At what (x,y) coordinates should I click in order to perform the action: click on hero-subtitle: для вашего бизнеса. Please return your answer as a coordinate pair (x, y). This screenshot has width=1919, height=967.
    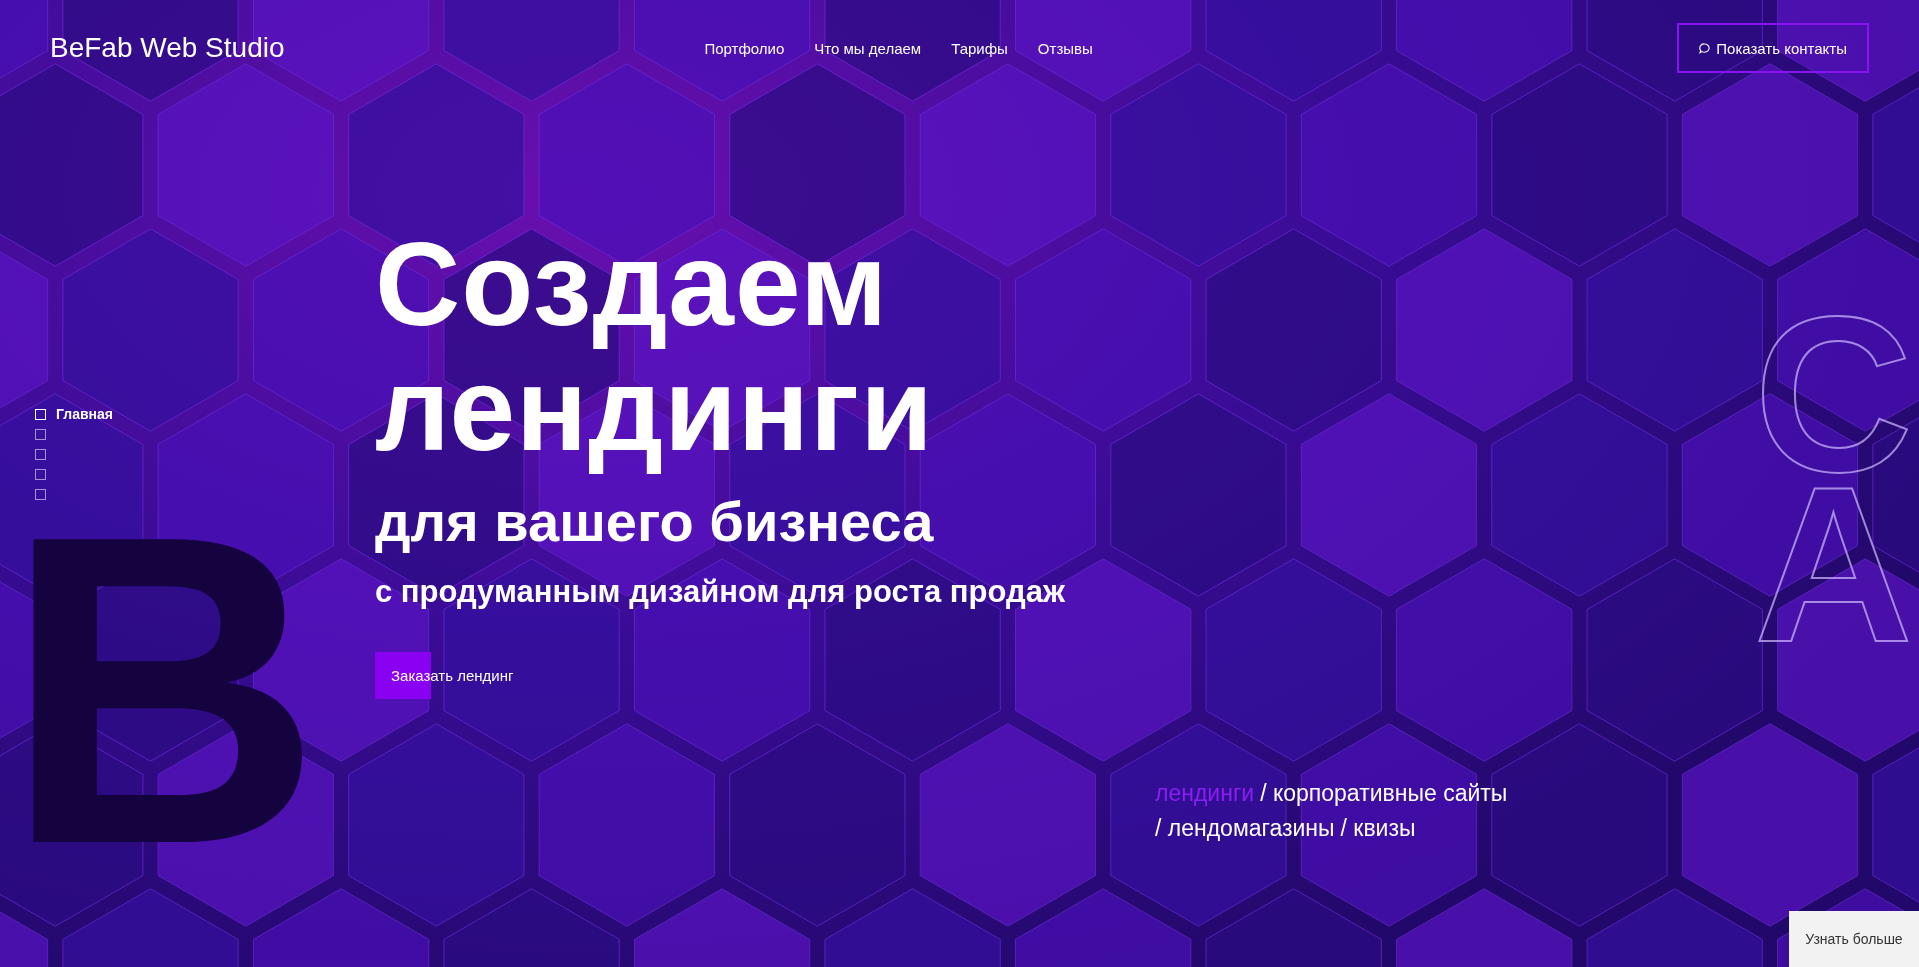
    Looking at the image, I should click on (655, 522).